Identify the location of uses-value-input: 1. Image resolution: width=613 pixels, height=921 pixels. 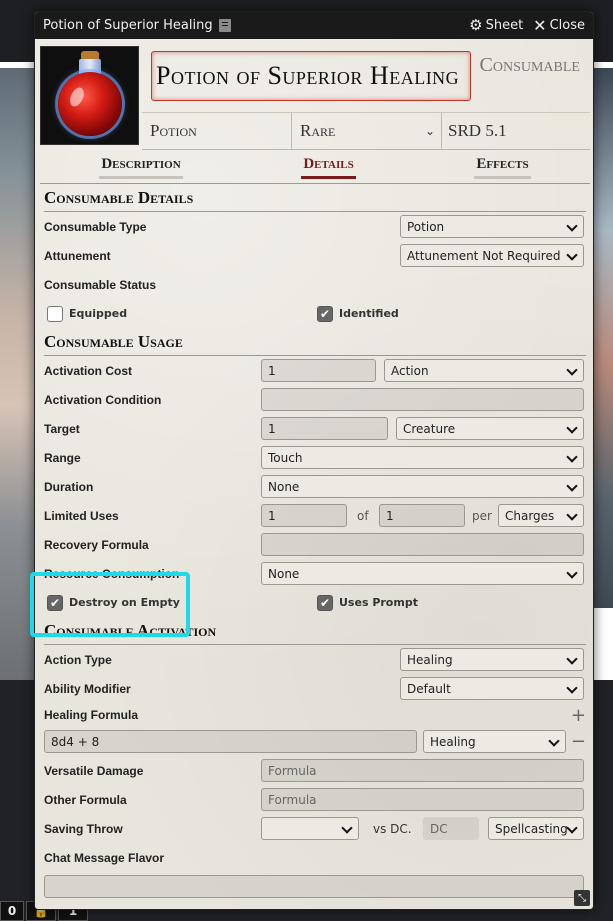
(304, 515).